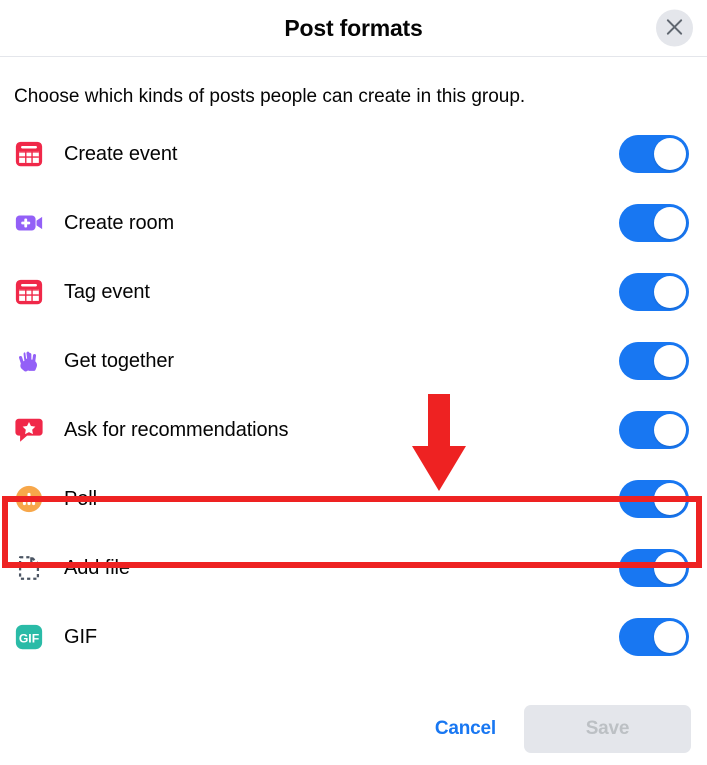  I want to click on toggle-get-together, so click(654, 361).